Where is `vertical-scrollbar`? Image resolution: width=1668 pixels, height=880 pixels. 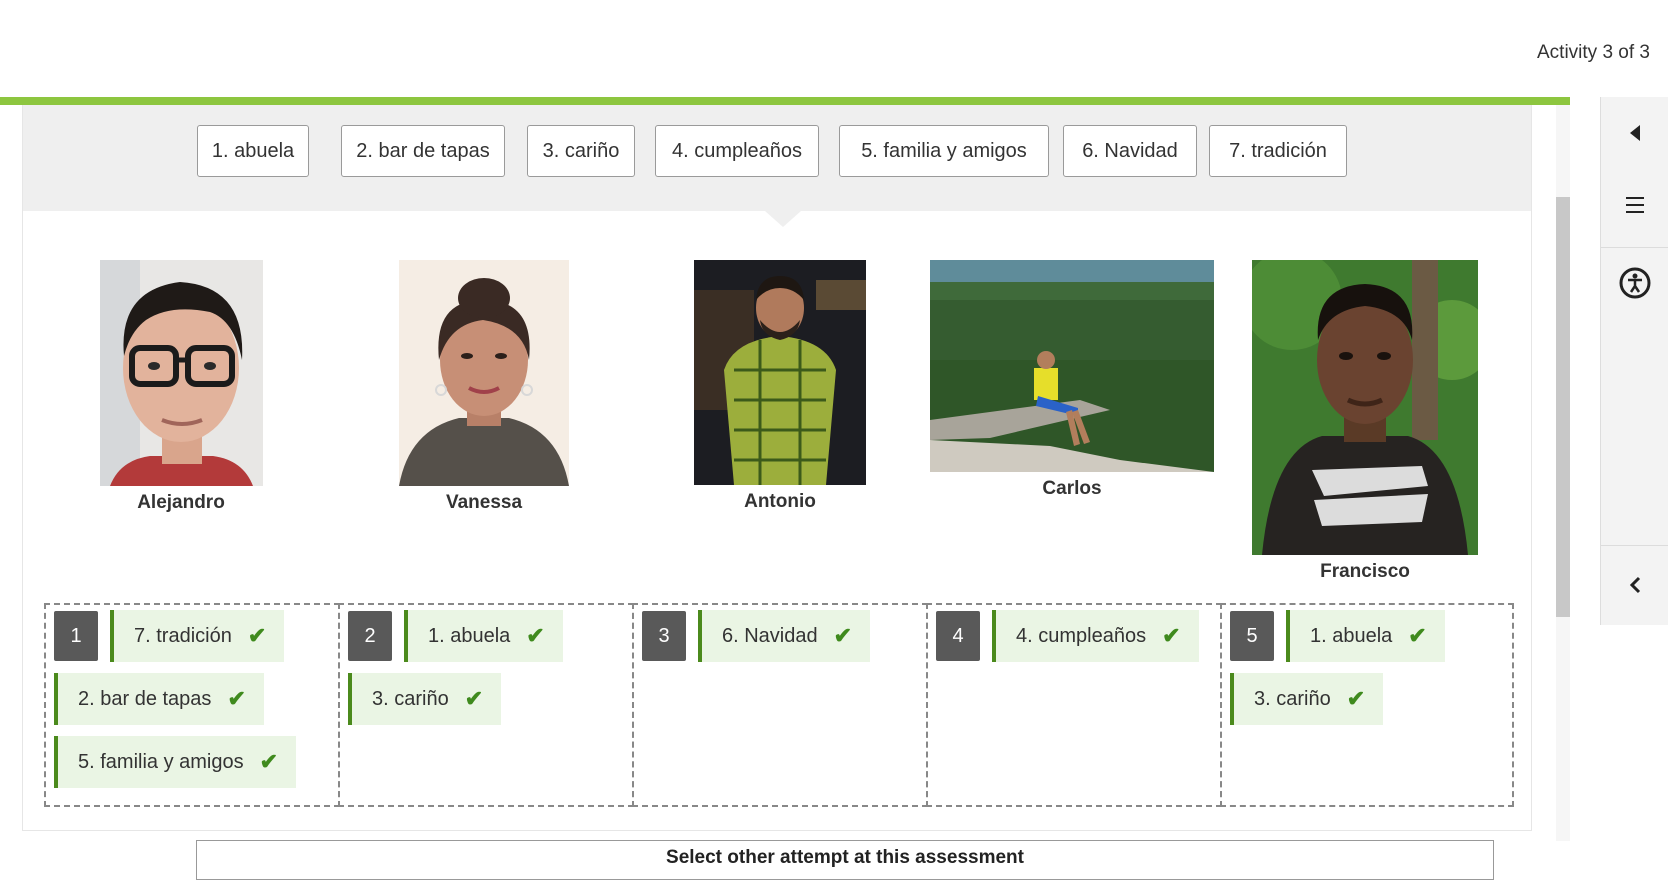
vertical-scrollbar is located at coordinates (1563, 473).